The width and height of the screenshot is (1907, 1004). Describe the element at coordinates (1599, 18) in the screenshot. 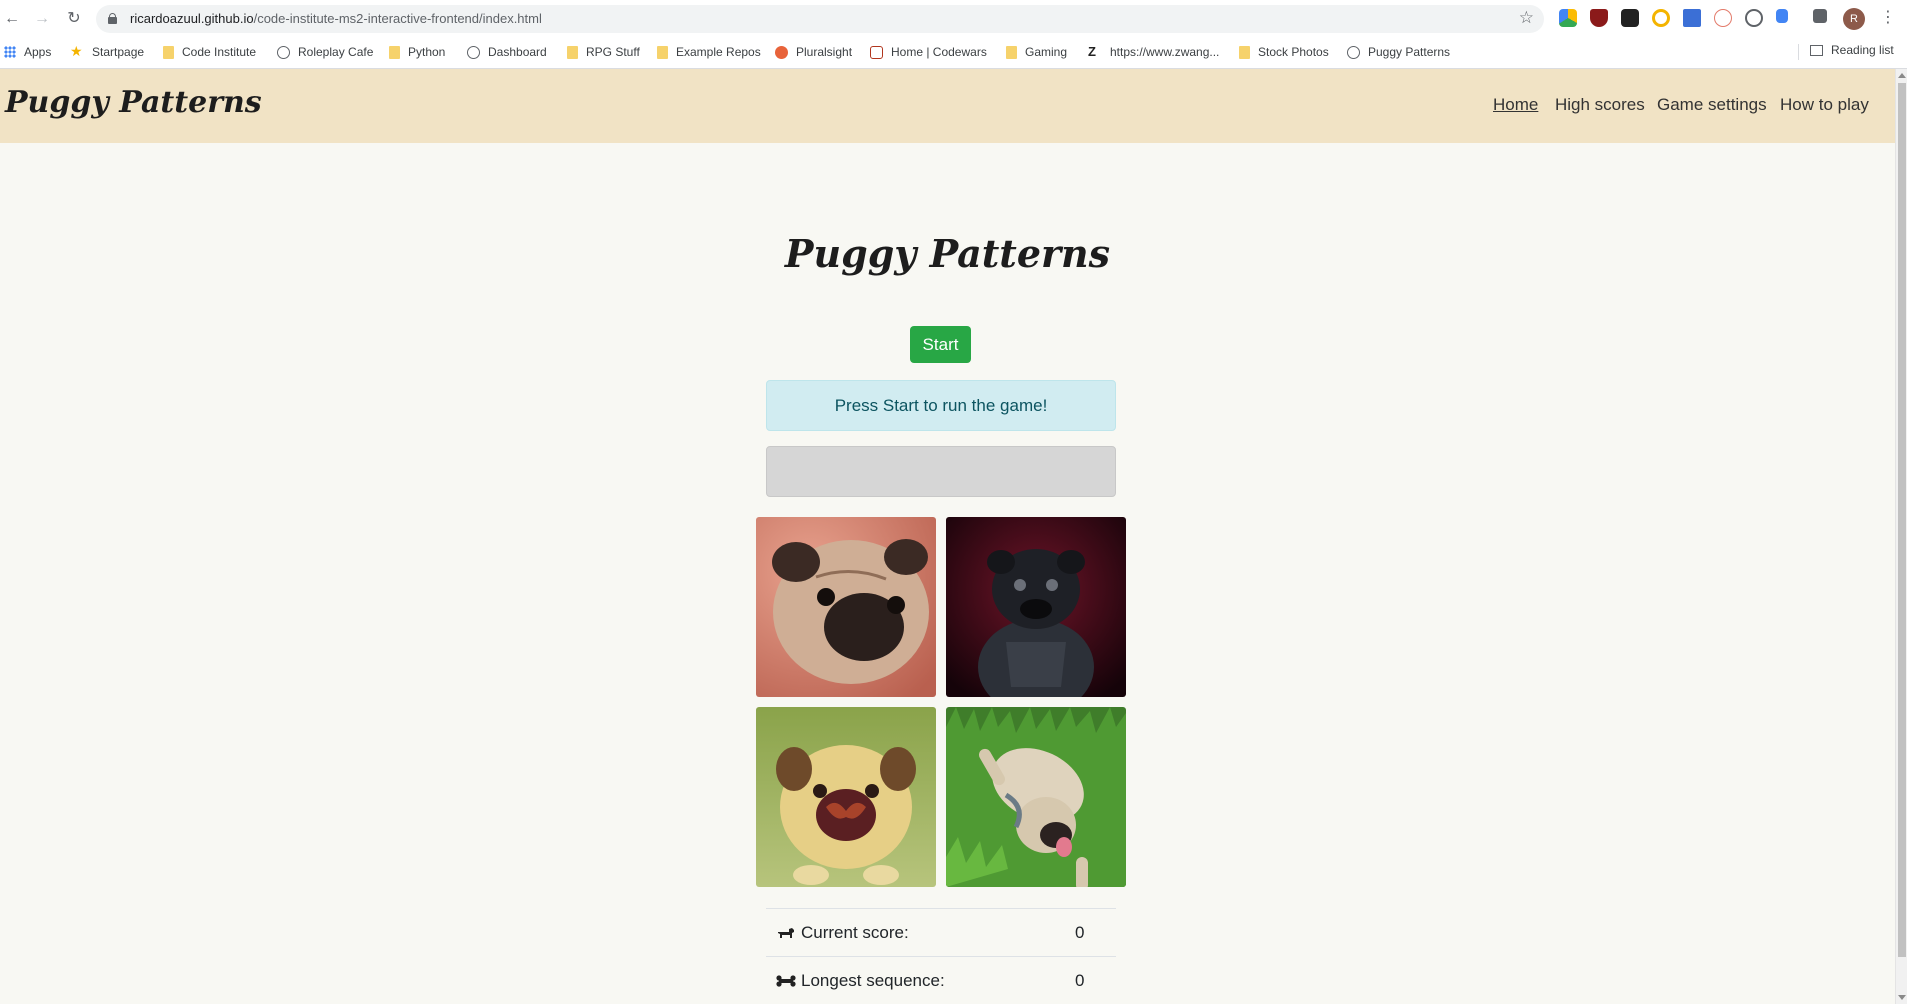

I see `ublock-extension-icon` at that location.